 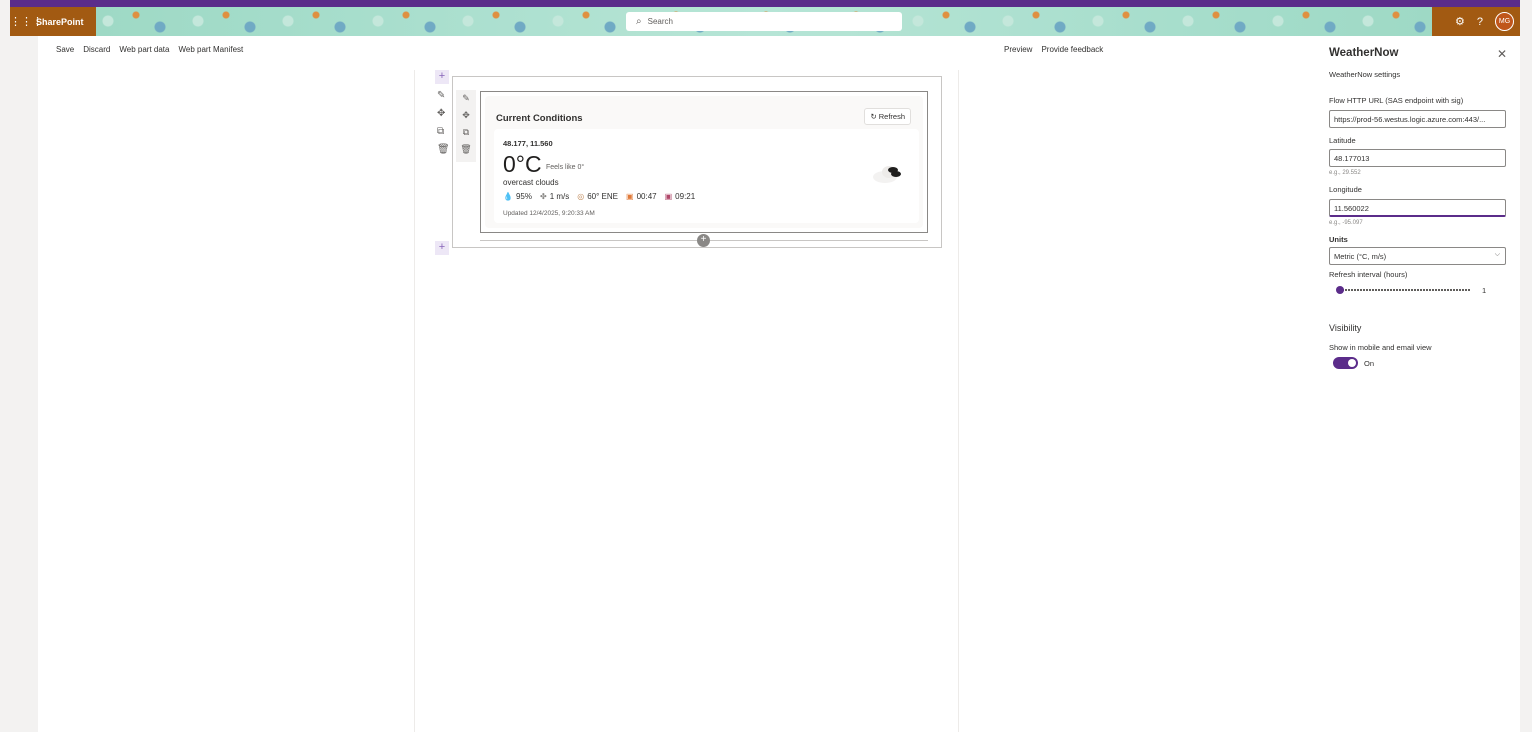 I want to click on refresh-button: ↻ Refresh, so click(x=887, y=116).